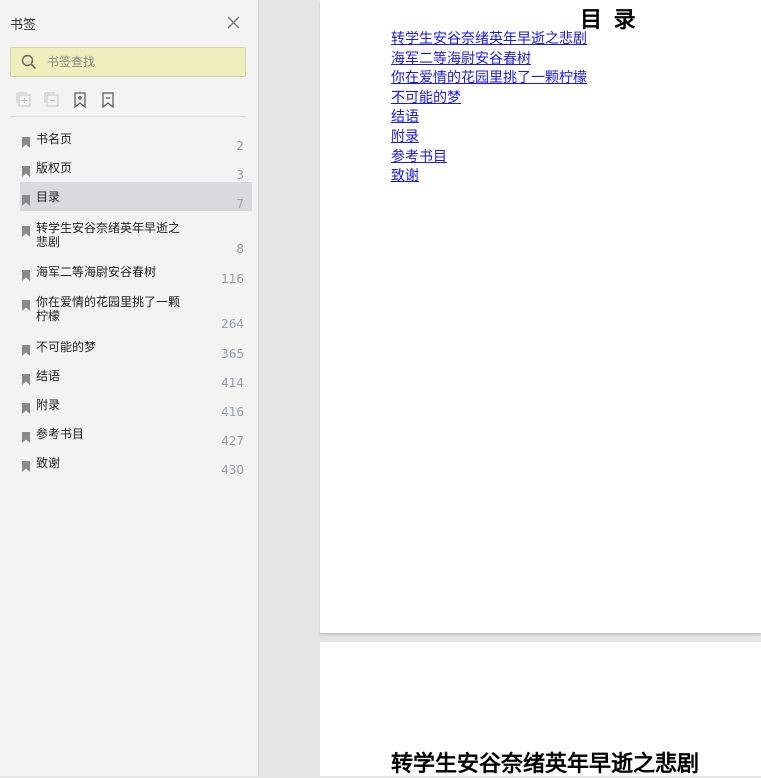  I want to click on bookmark-label: 你在爱情的花园里挑了一颗柠檬, so click(108, 309).